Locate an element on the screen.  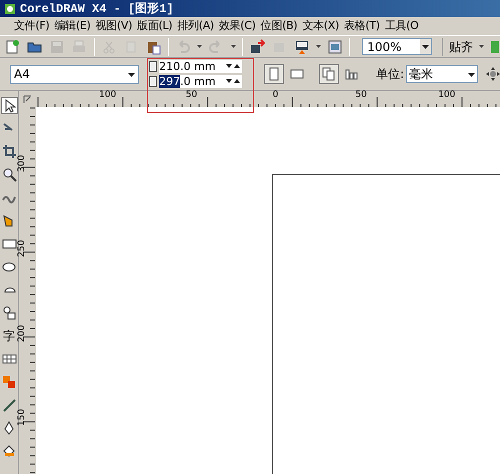
window-icon is located at coordinates (335, 46).